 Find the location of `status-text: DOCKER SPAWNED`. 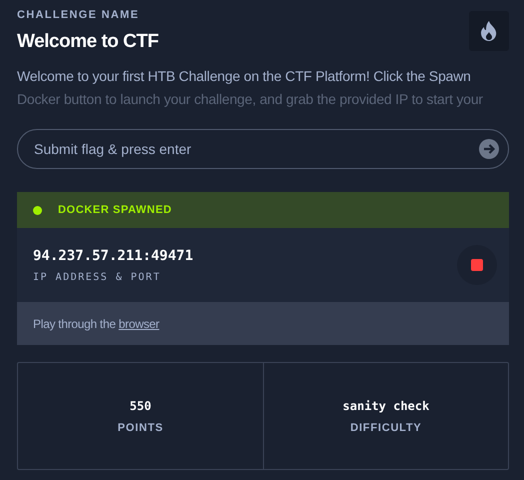

status-text: DOCKER SPAWNED is located at coordinates (115, 210).